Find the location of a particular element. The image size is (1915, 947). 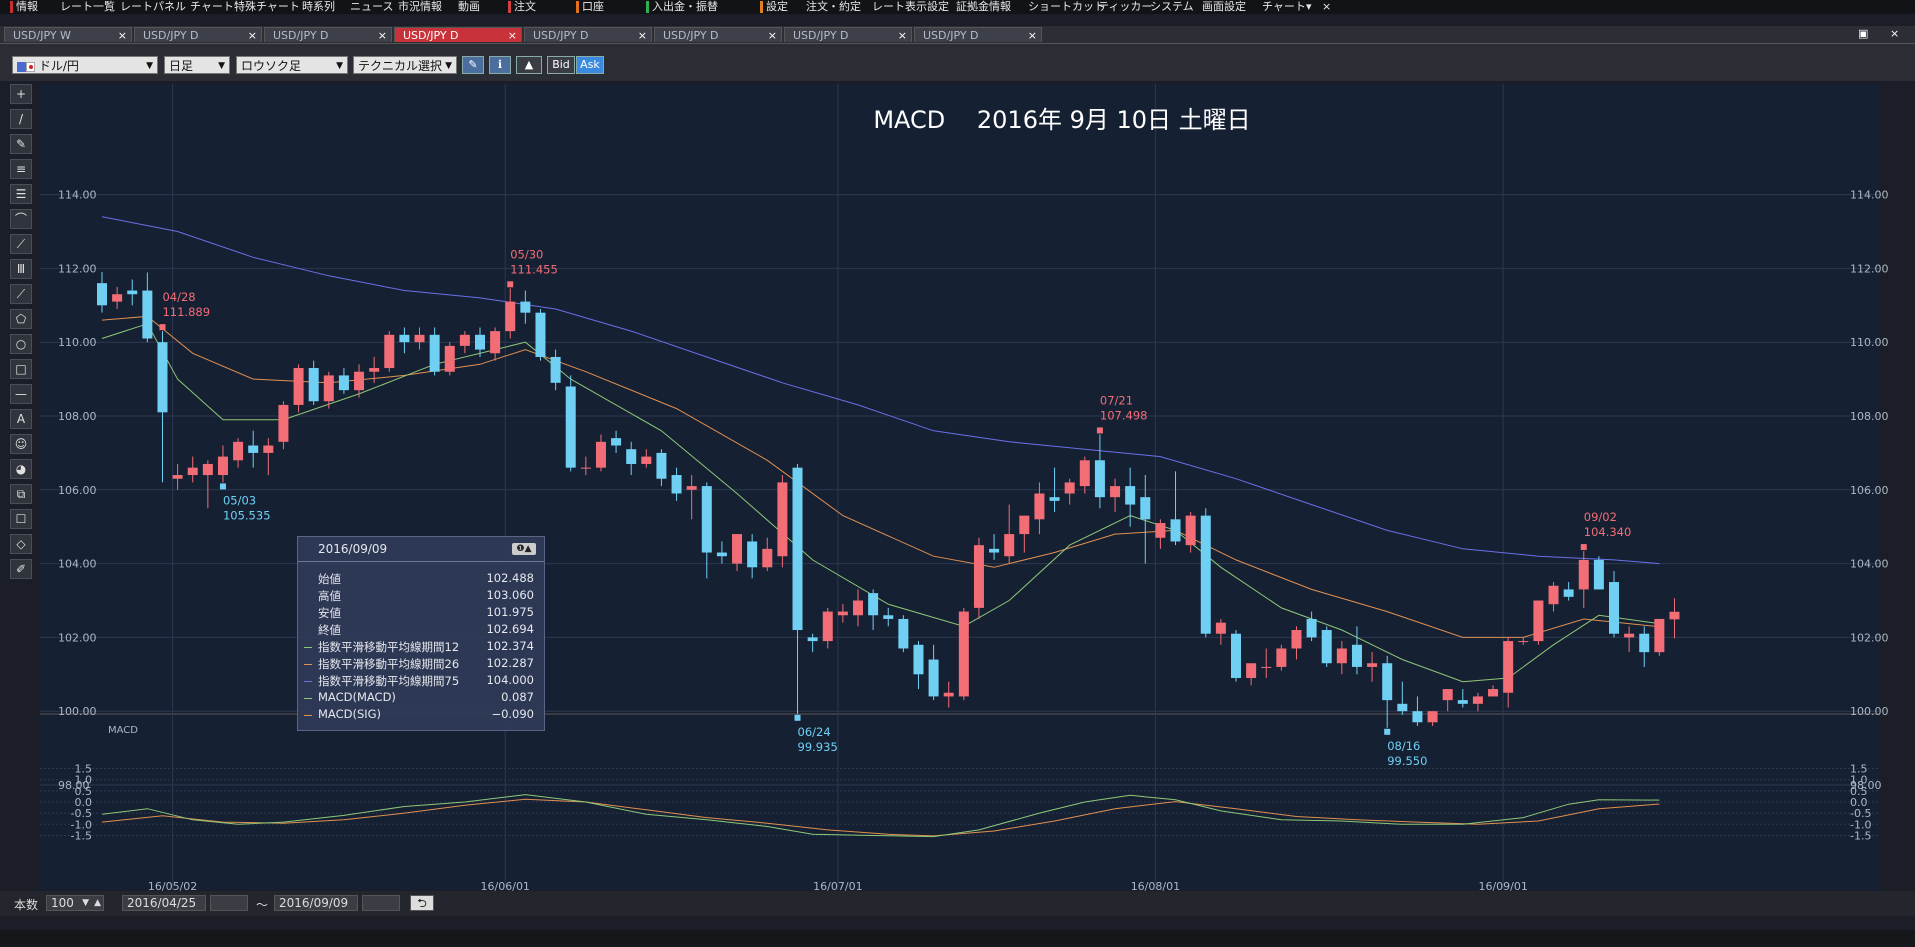

count-label: 本数 is located at coordinates (26, 905).